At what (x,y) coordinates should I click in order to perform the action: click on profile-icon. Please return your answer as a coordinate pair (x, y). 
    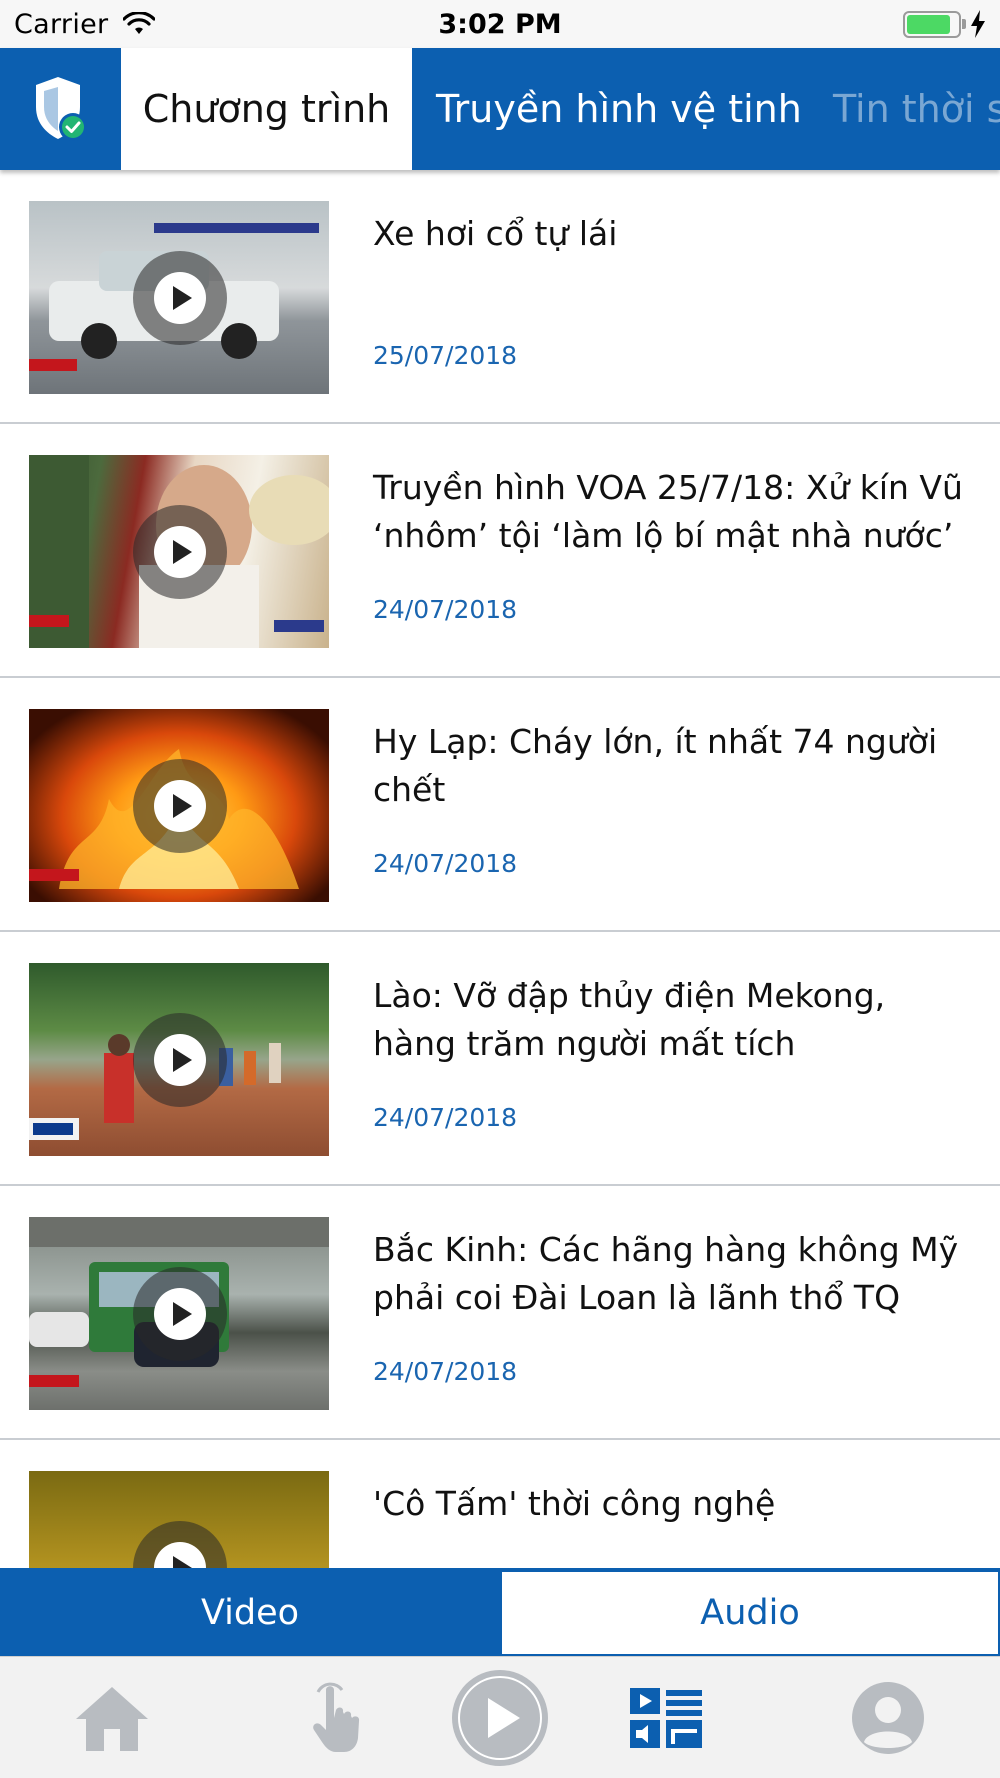
    Looking at the image, I should click on (888, 1718).